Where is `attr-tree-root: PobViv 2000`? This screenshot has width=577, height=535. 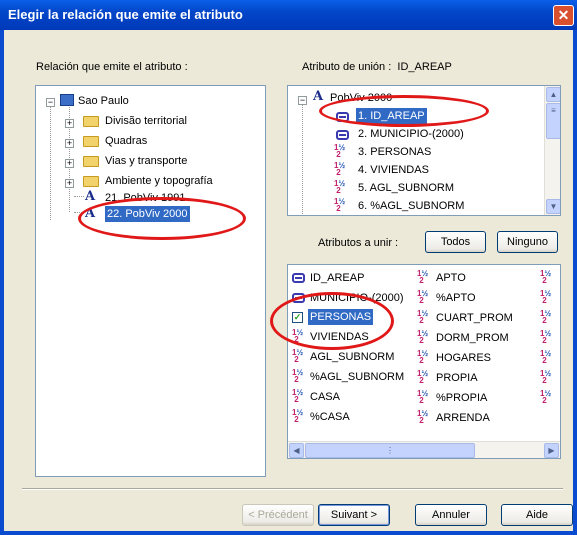 attr-tree-root: PobViv 2000 is located at coordinates (361, 98).